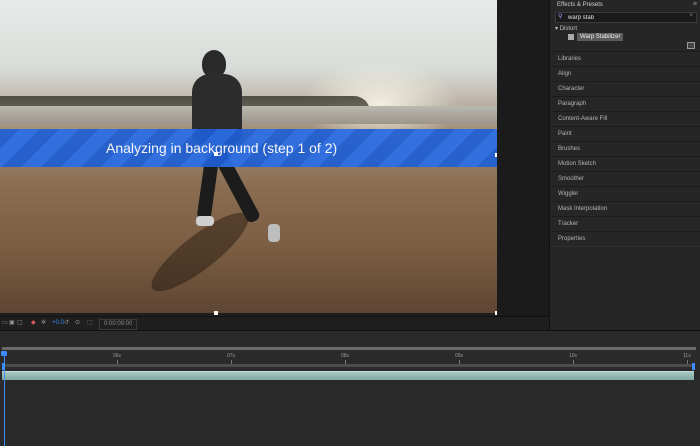 This screenshot has width=700, height=446. What do you see at coordinates (691, 16) in the screenshot?
I see `clear-icon: ×` at bounding box center [691, 16].